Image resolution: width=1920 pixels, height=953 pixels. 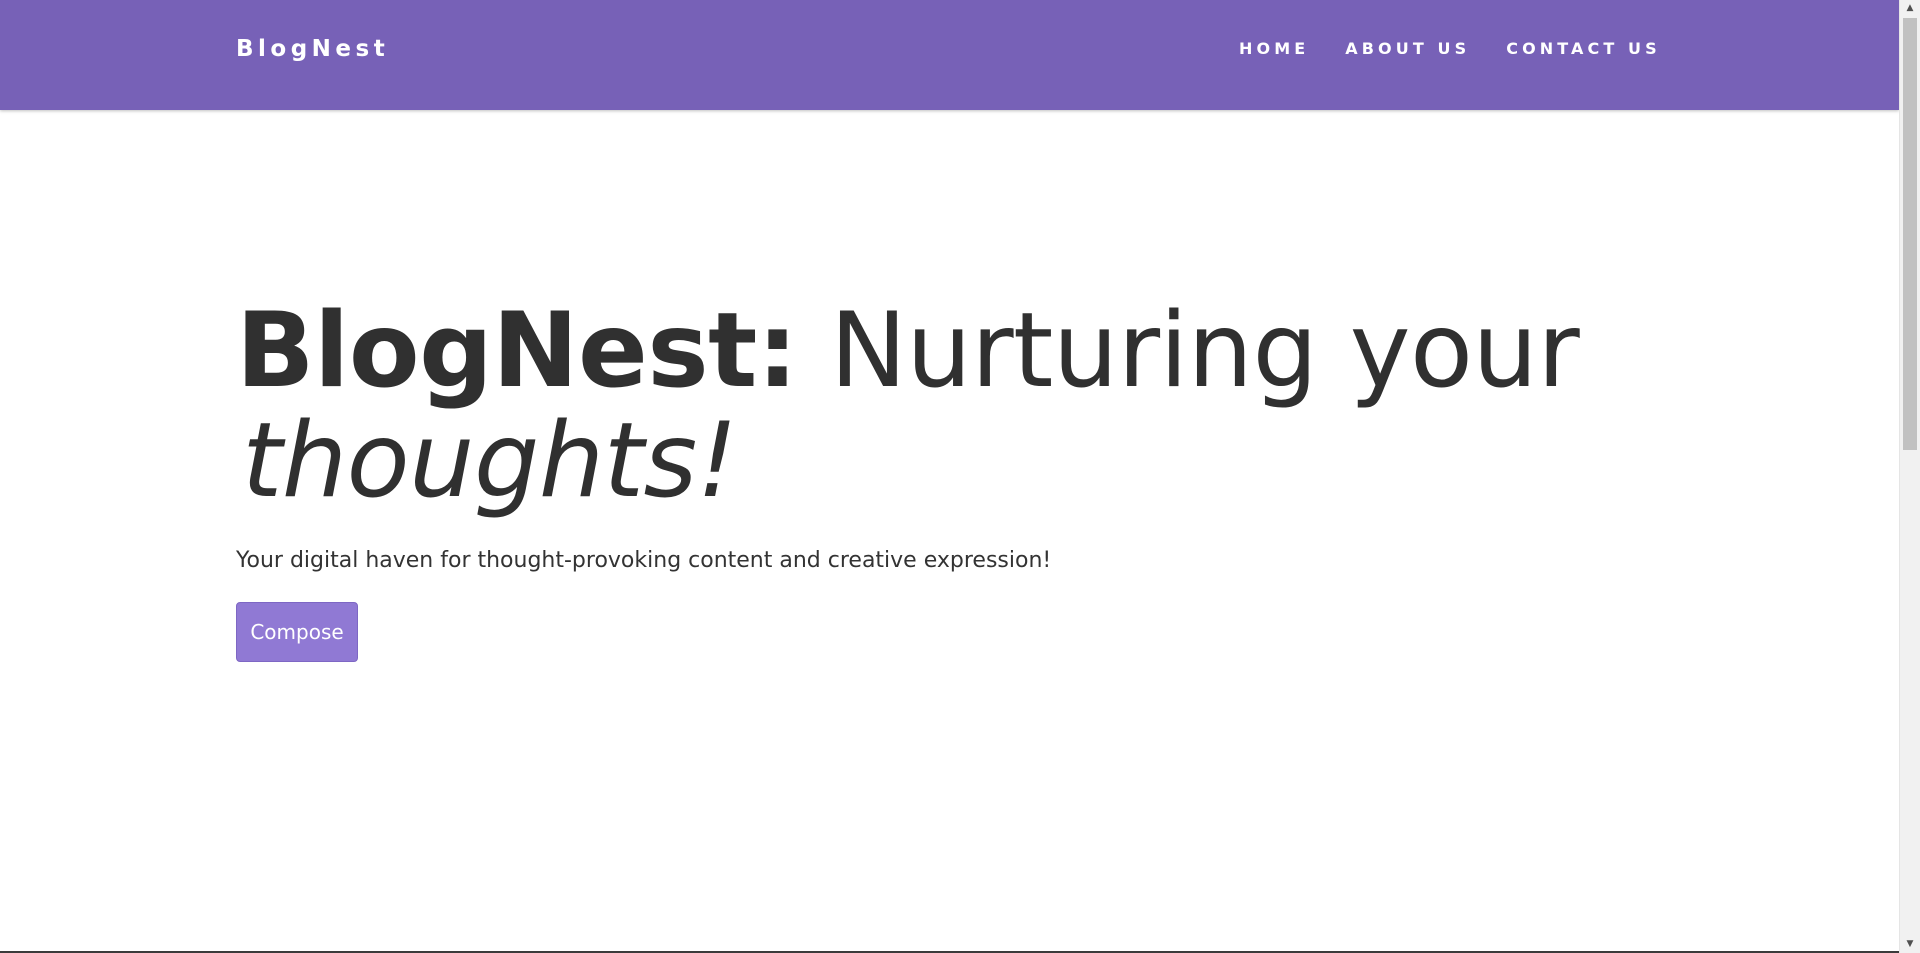 I want to click on vertical-scrollbar: ▲ ▼, so click(x=1909, y=476).